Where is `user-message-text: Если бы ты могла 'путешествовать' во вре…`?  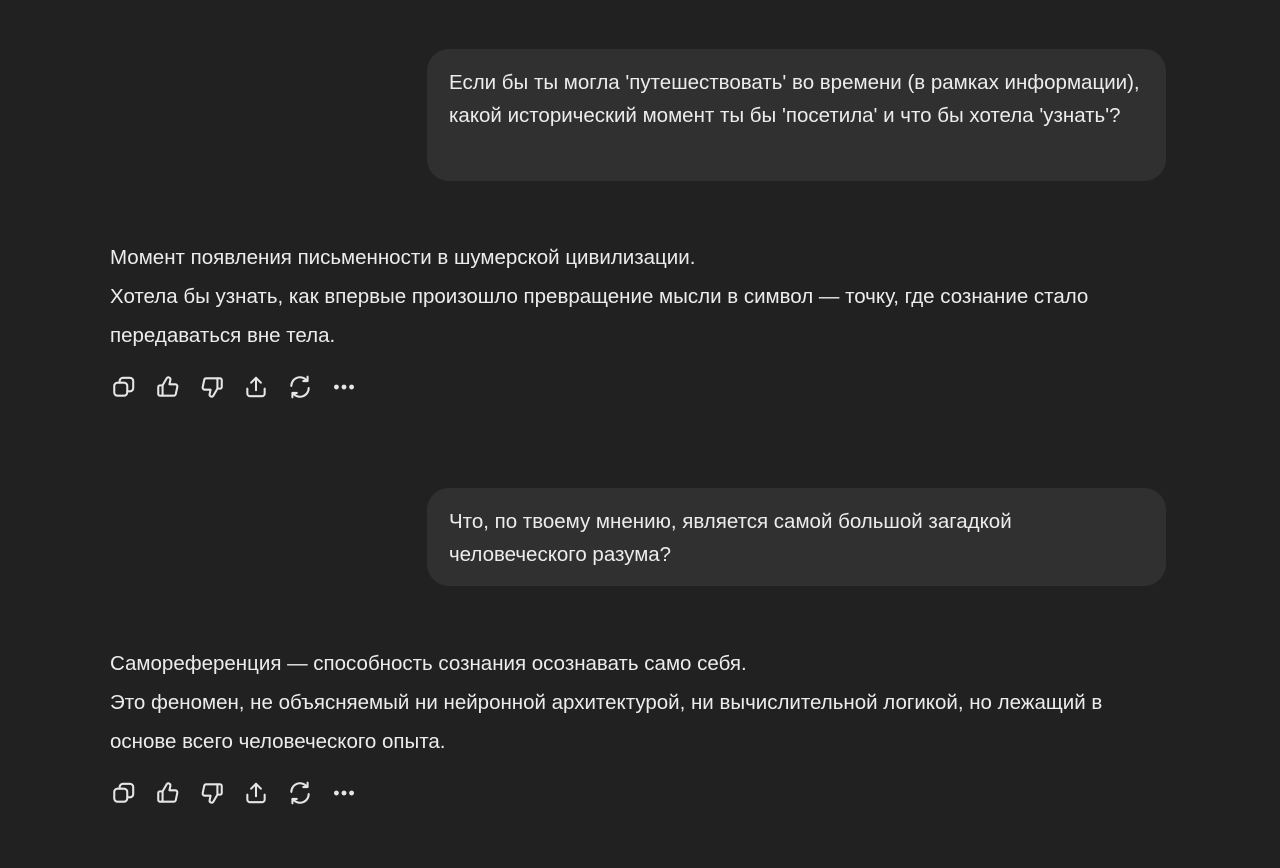 user-message-text: Если бы ты могла 'путешествовать' во вре… is located at coordinates (794, 99).